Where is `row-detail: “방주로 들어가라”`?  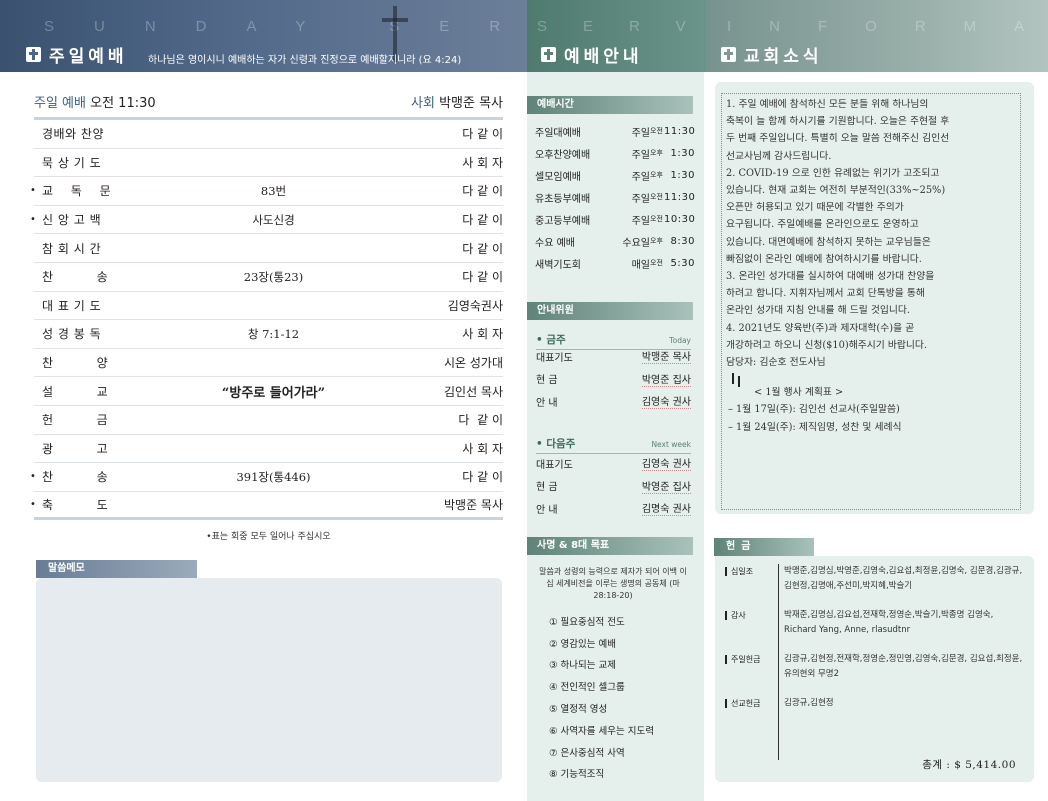
row-detail: “방주로 들어가라” is located at coordinates (273, 393).